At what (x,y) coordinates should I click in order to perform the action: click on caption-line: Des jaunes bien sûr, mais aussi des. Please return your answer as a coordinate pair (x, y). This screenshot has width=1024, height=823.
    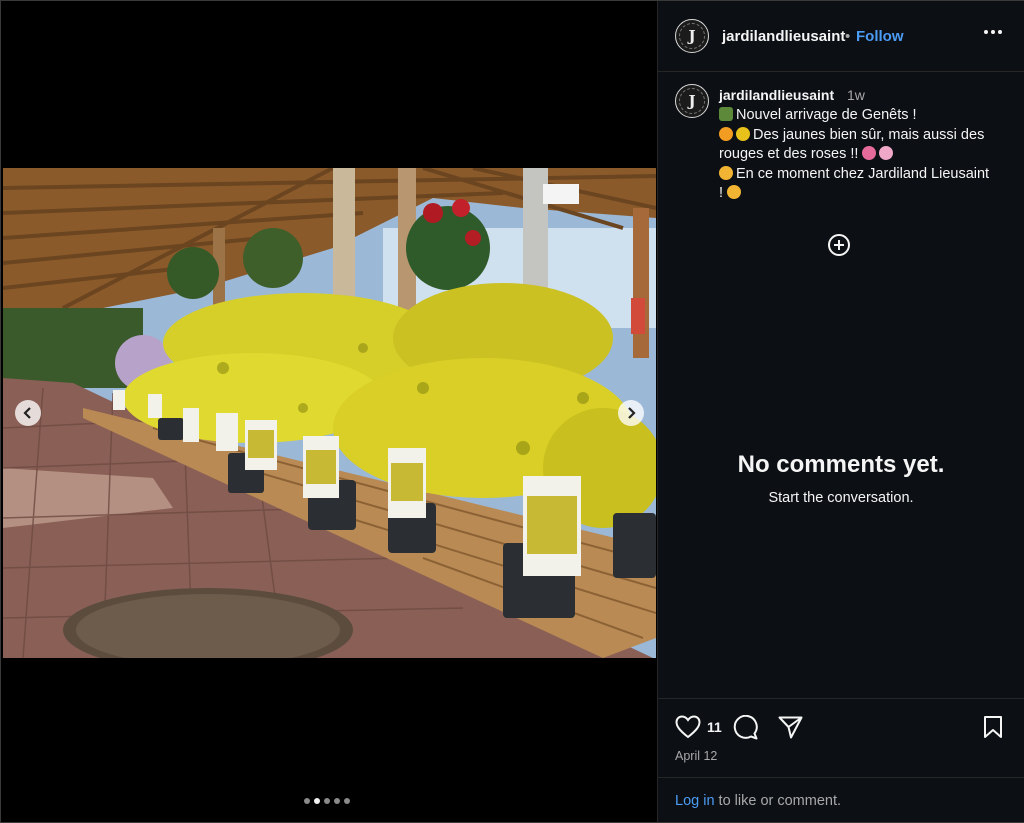
    Looking at the image, I should click on (864, 136).